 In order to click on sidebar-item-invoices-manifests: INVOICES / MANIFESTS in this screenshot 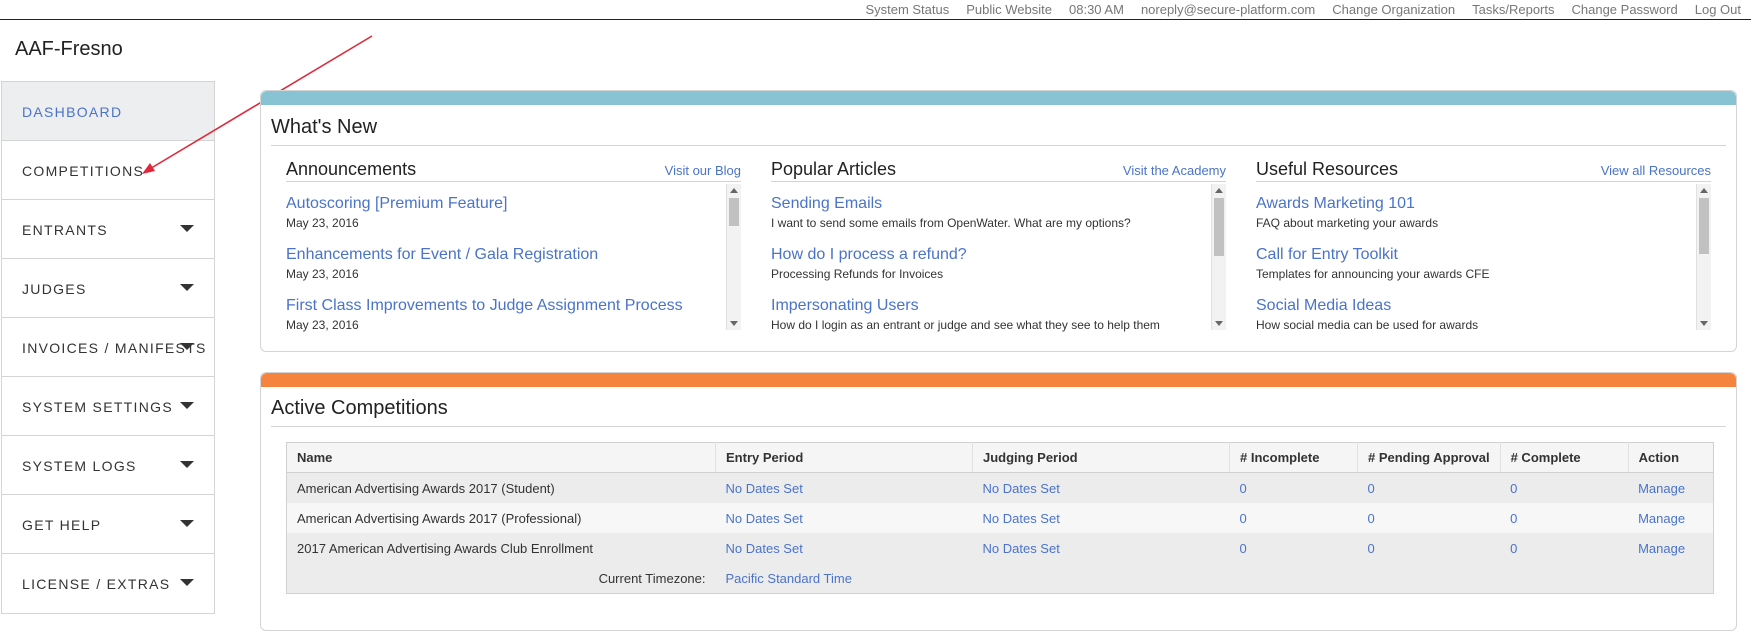, I will do `click(108, 347)`.